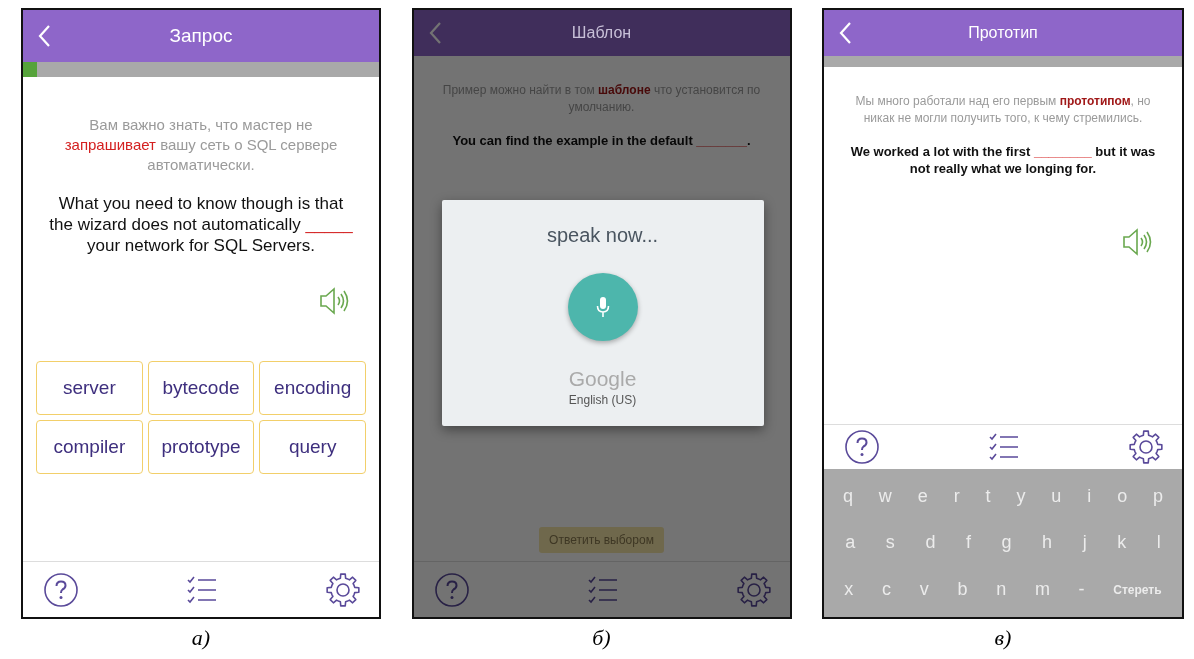 The image size is (1194, 659). Describe the element at coordinates (924, 590) in the screenshot. I see `keyboard-key: v` at that location.